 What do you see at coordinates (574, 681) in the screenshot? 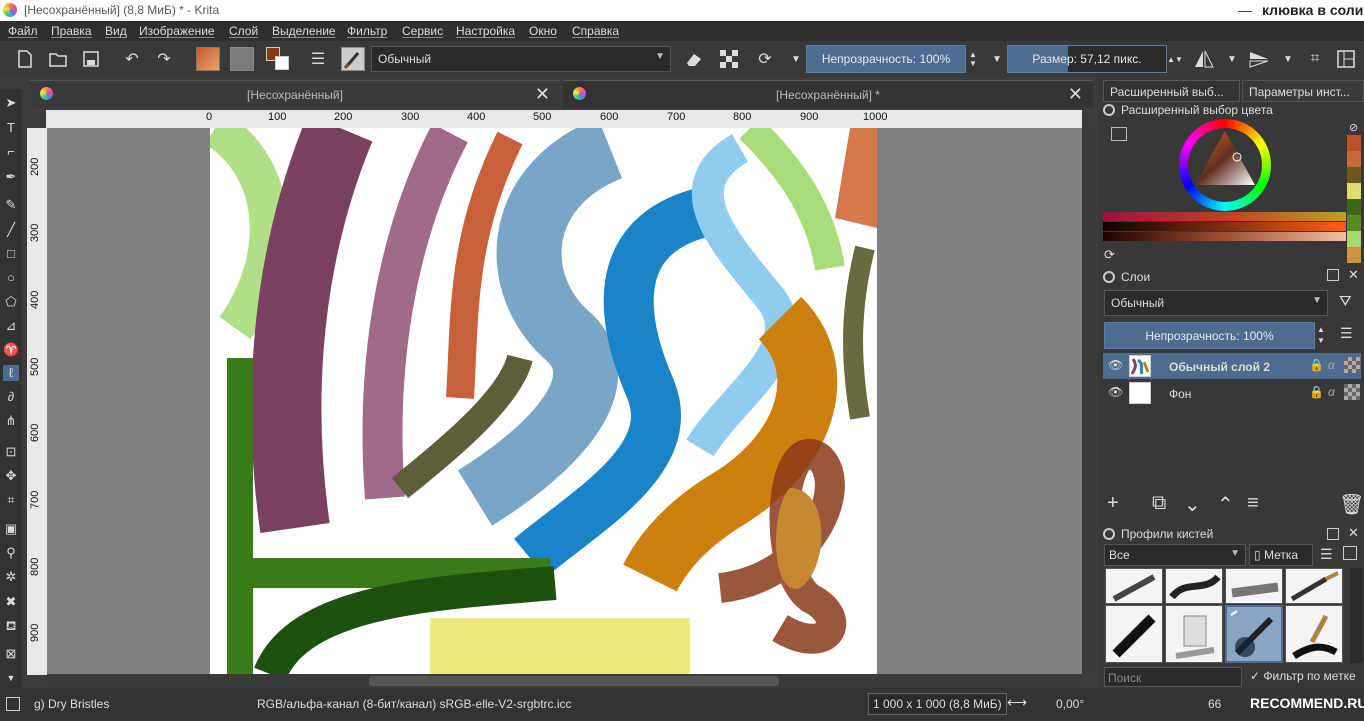
I see `scrollbar-thumb` at bounding box center [574, 681].